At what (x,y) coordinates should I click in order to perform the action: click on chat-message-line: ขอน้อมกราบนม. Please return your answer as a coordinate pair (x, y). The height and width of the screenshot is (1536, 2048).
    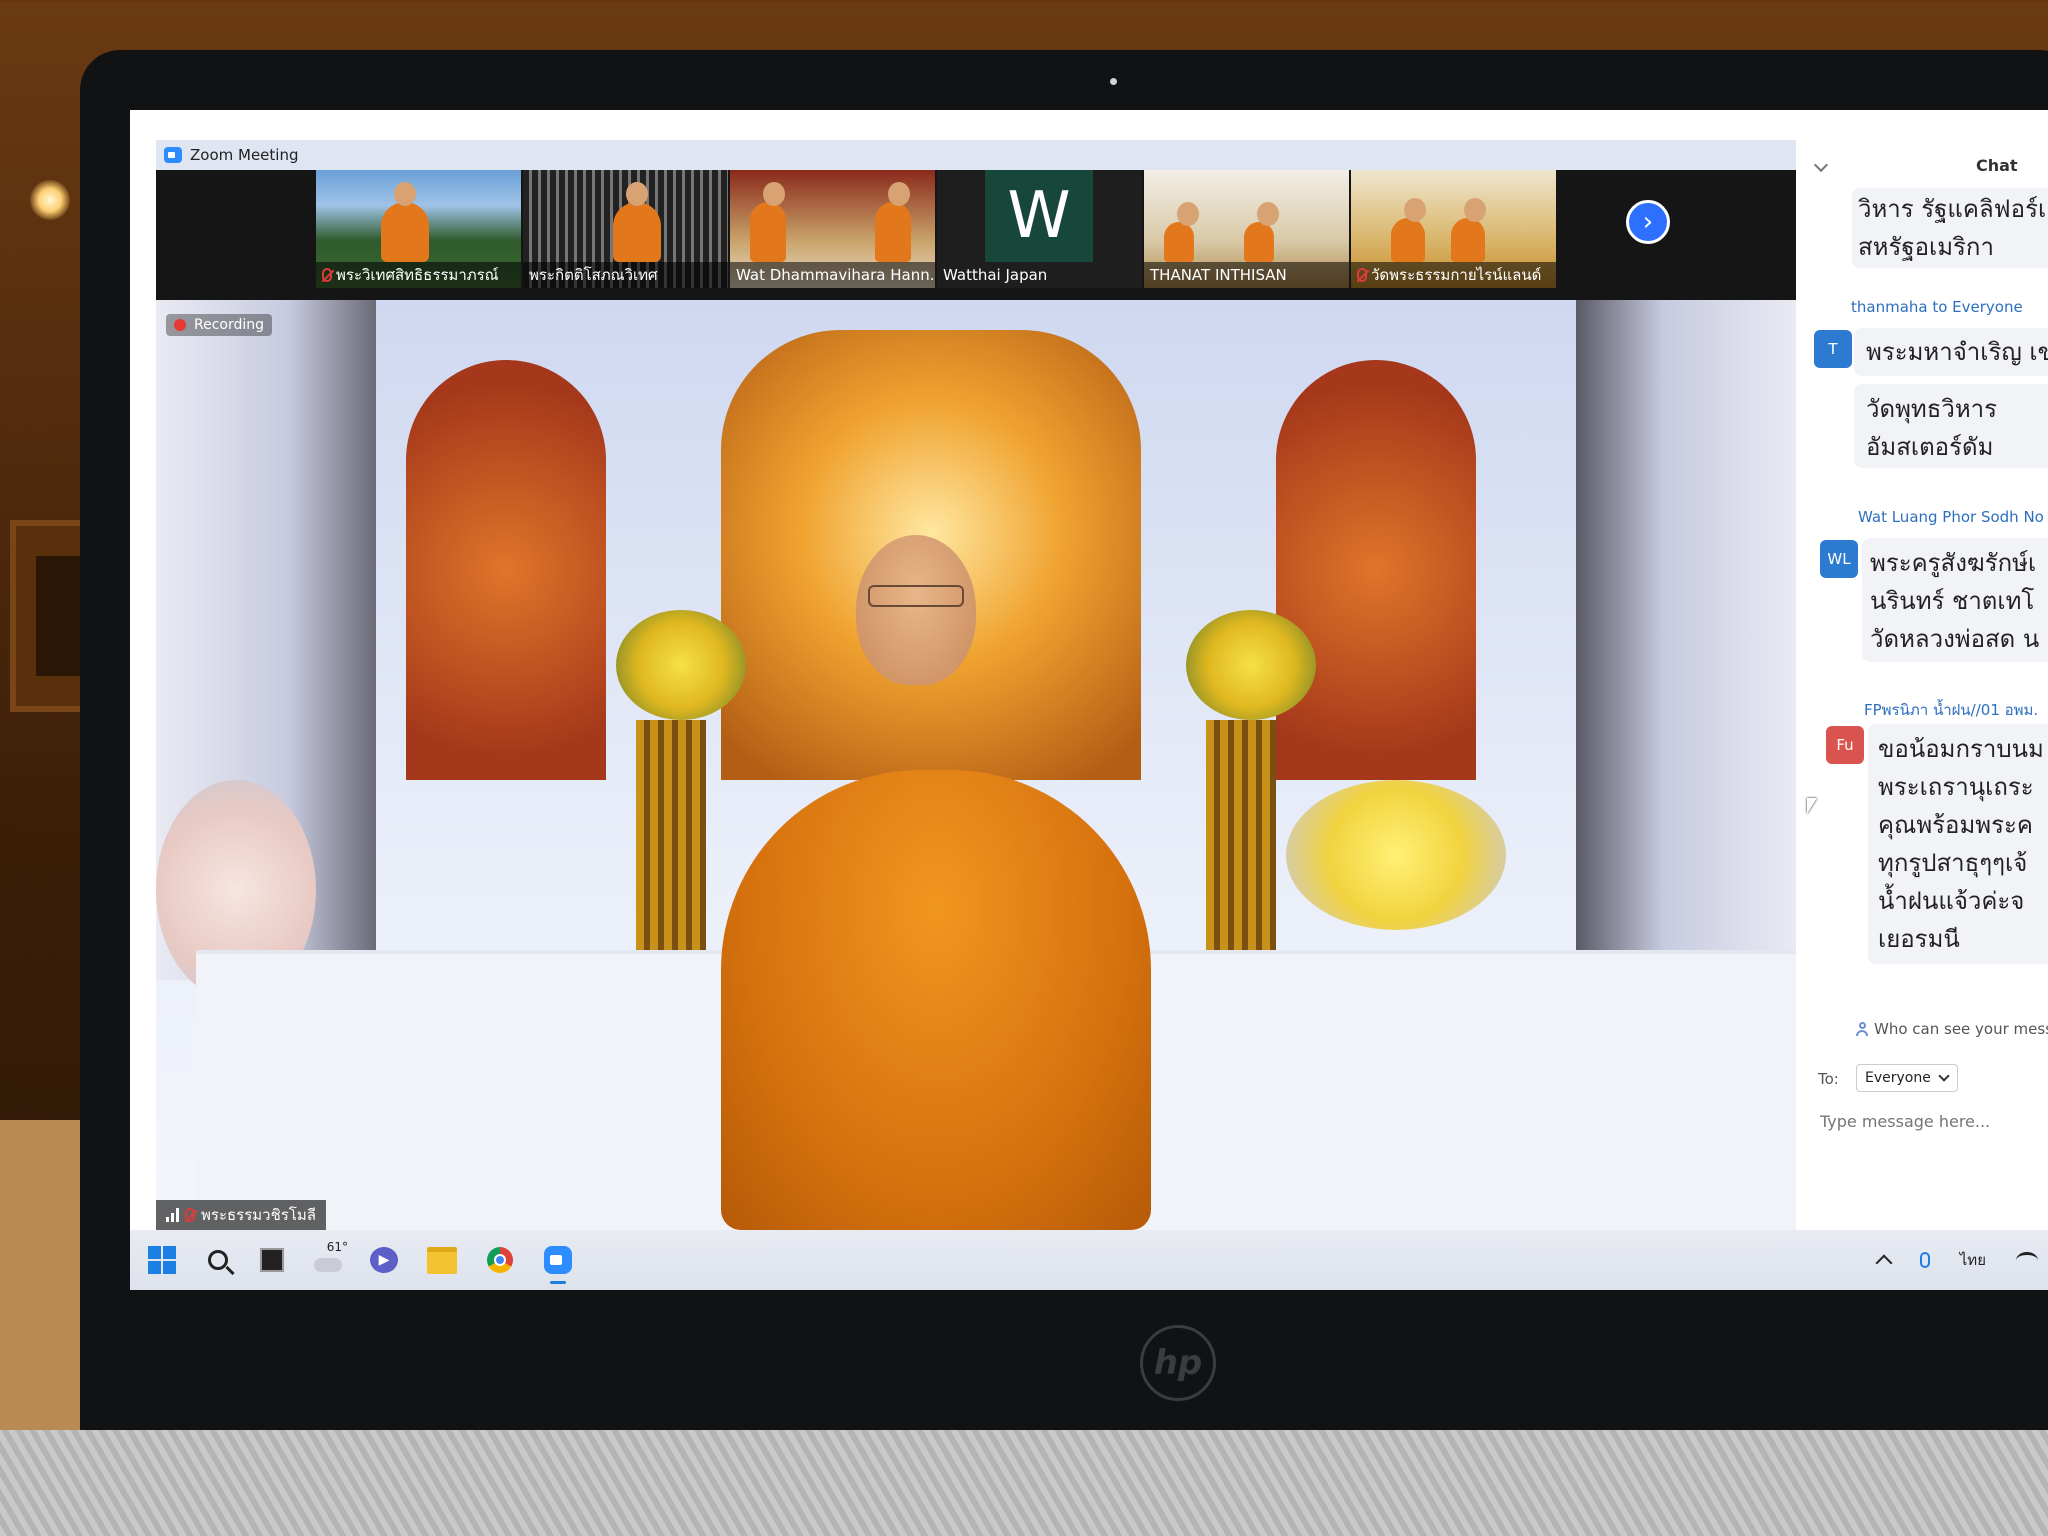
    Looking at the image, I should click on (1961, 749).